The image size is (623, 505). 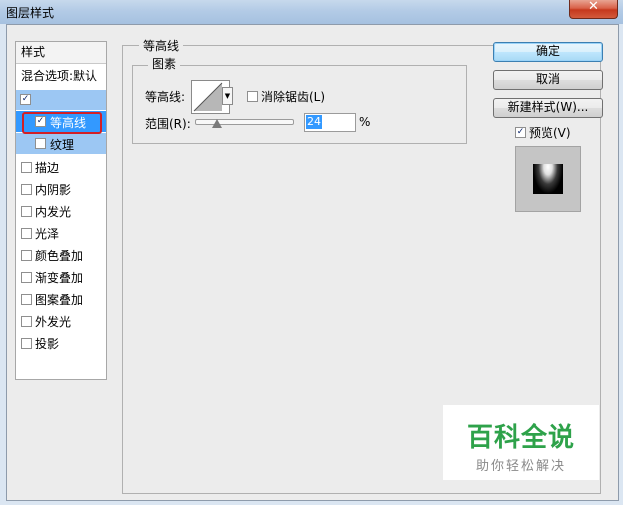 I want to click on stroke-label: 描边, so click(x=47, y=168).